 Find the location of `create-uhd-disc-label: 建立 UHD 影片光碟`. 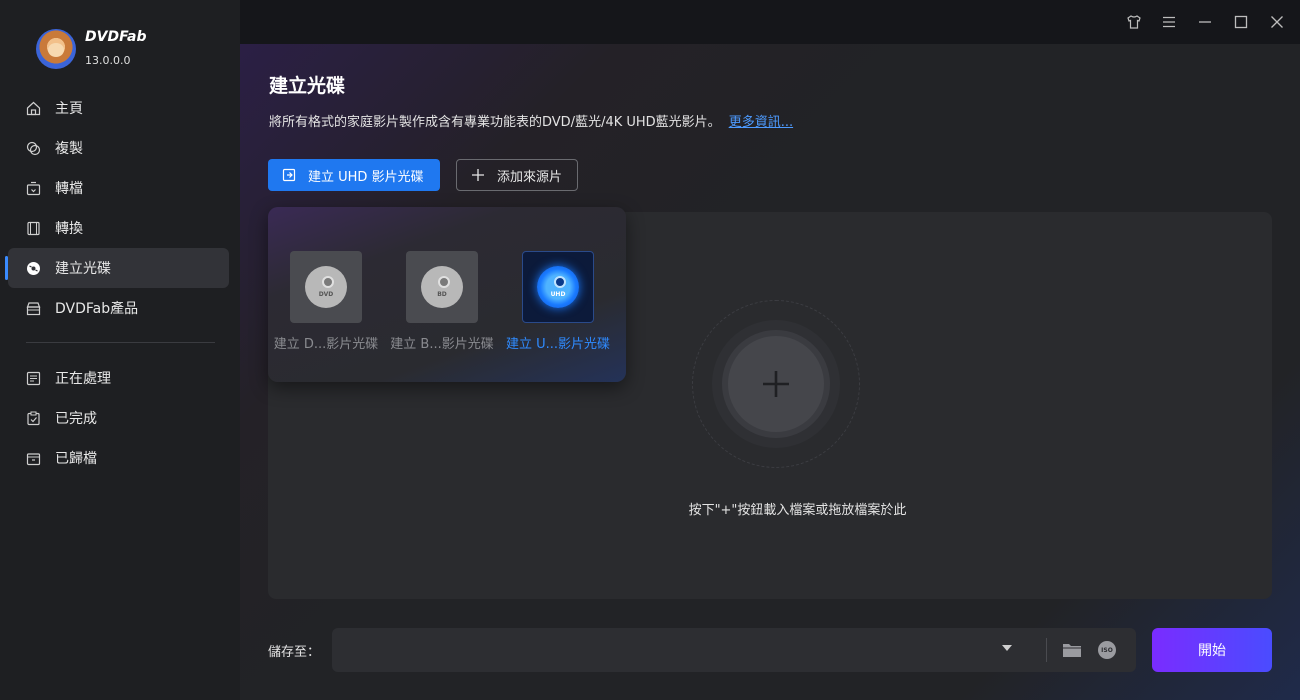

create-uhd-disc-label: 建立 UHD 影片光碟 is located at coordinates (366, 177).